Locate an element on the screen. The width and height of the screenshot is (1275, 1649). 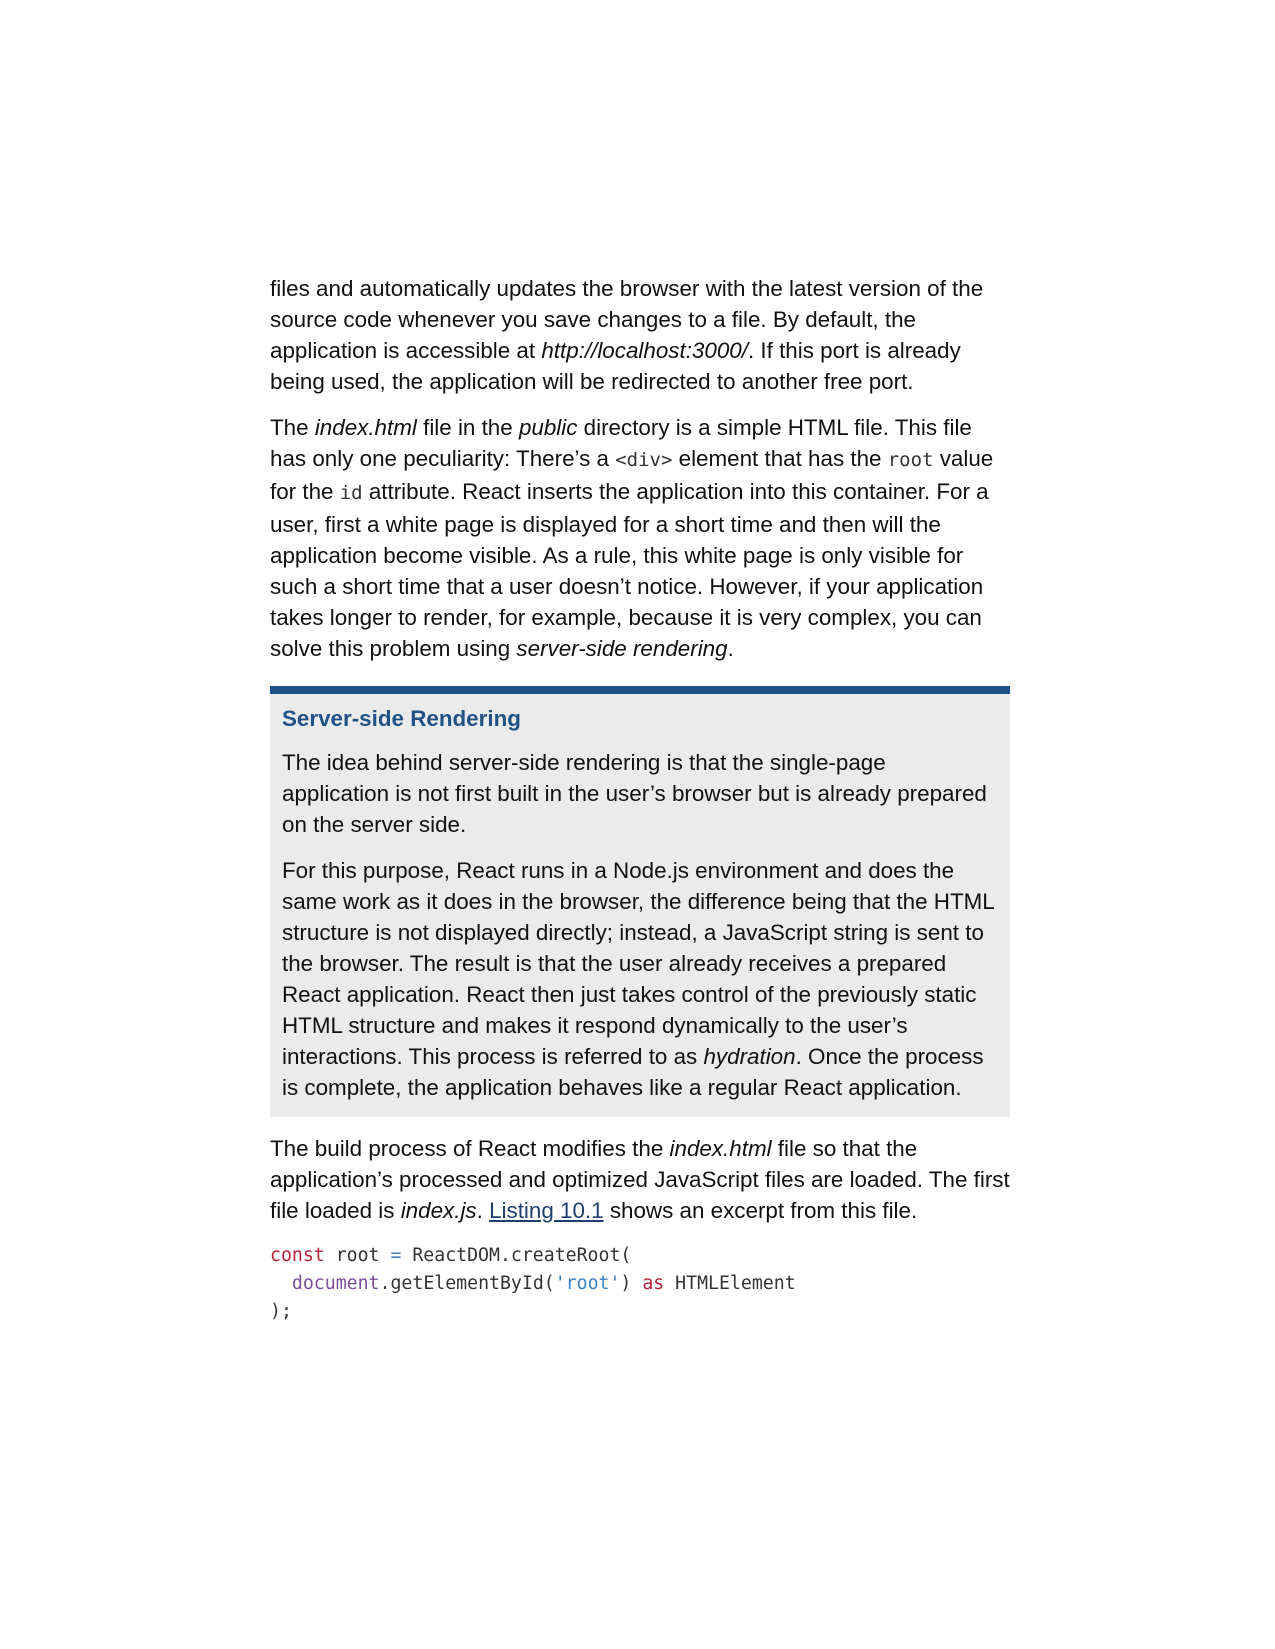
code-text: HTMLElement is located at coordinates (730, 1283).